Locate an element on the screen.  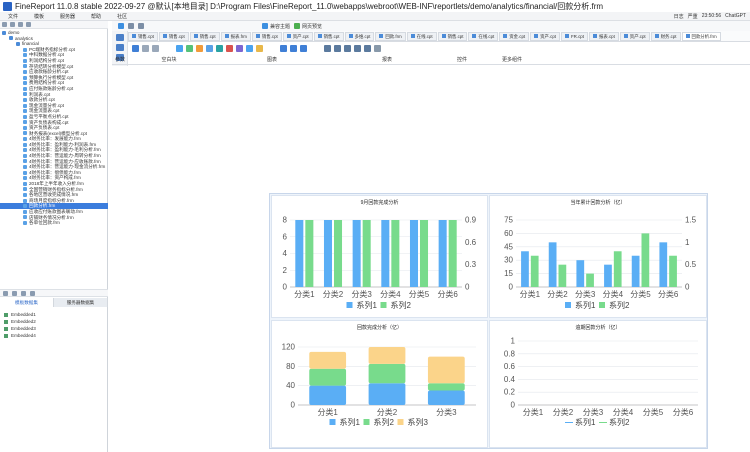
y-tick-label: 60 is located at coordinates (508, 233).